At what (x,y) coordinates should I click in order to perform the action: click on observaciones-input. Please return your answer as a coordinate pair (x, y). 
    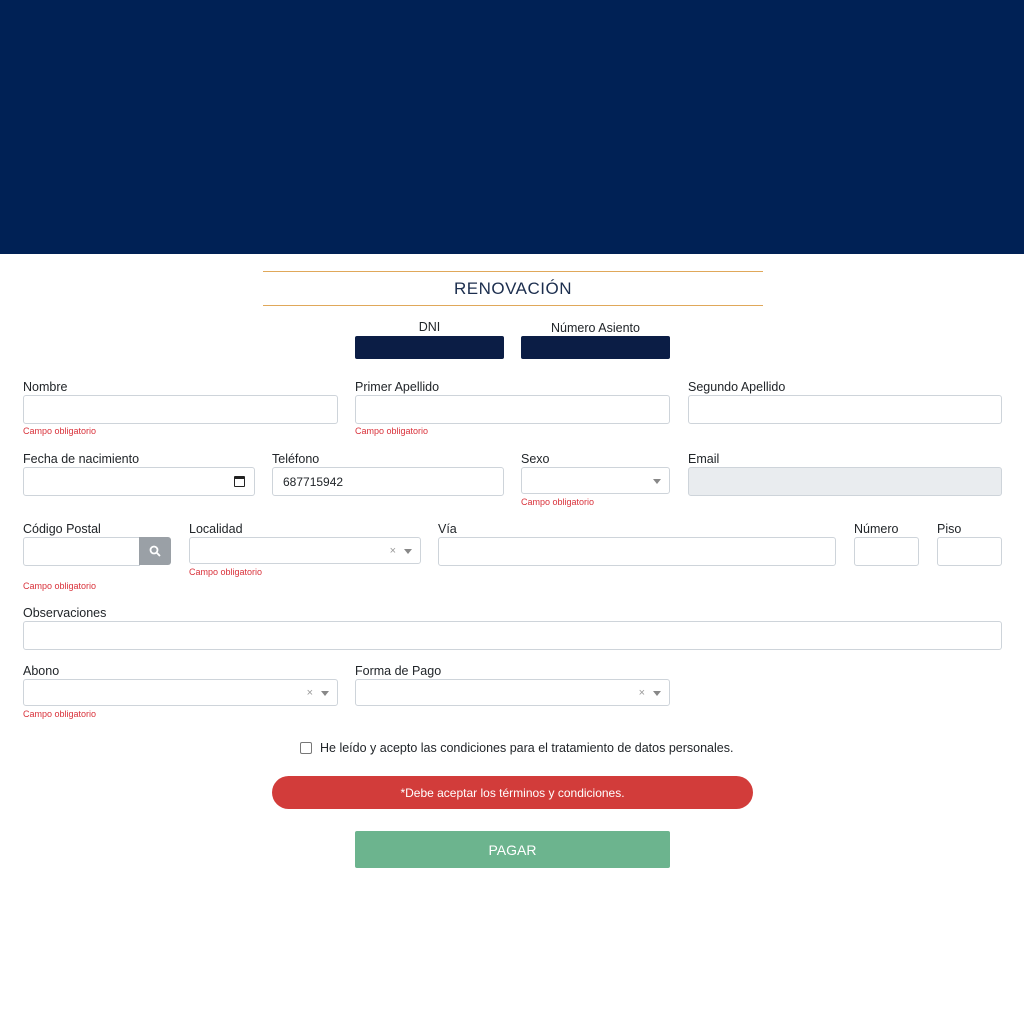
    Looking at the image, I should click on (512, 635).